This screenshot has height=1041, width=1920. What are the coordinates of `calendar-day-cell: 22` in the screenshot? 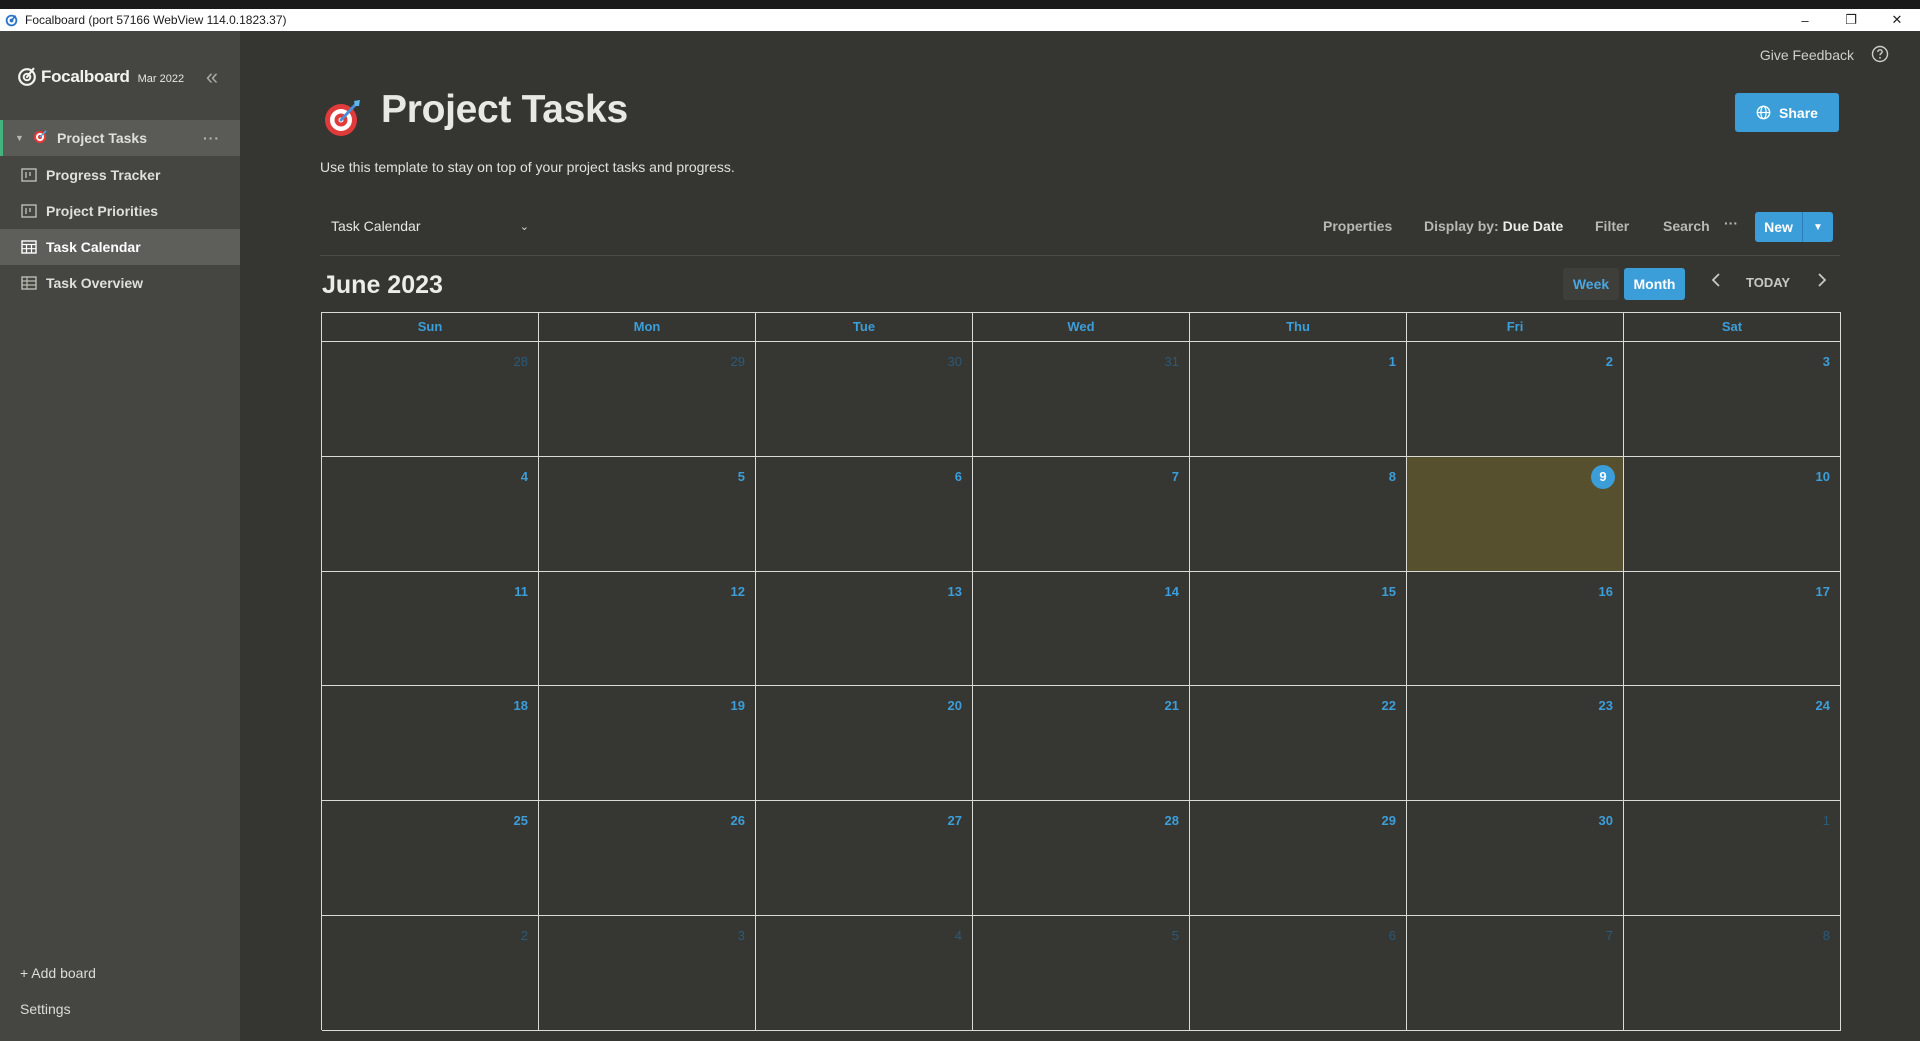 It's located at (1298, 744).